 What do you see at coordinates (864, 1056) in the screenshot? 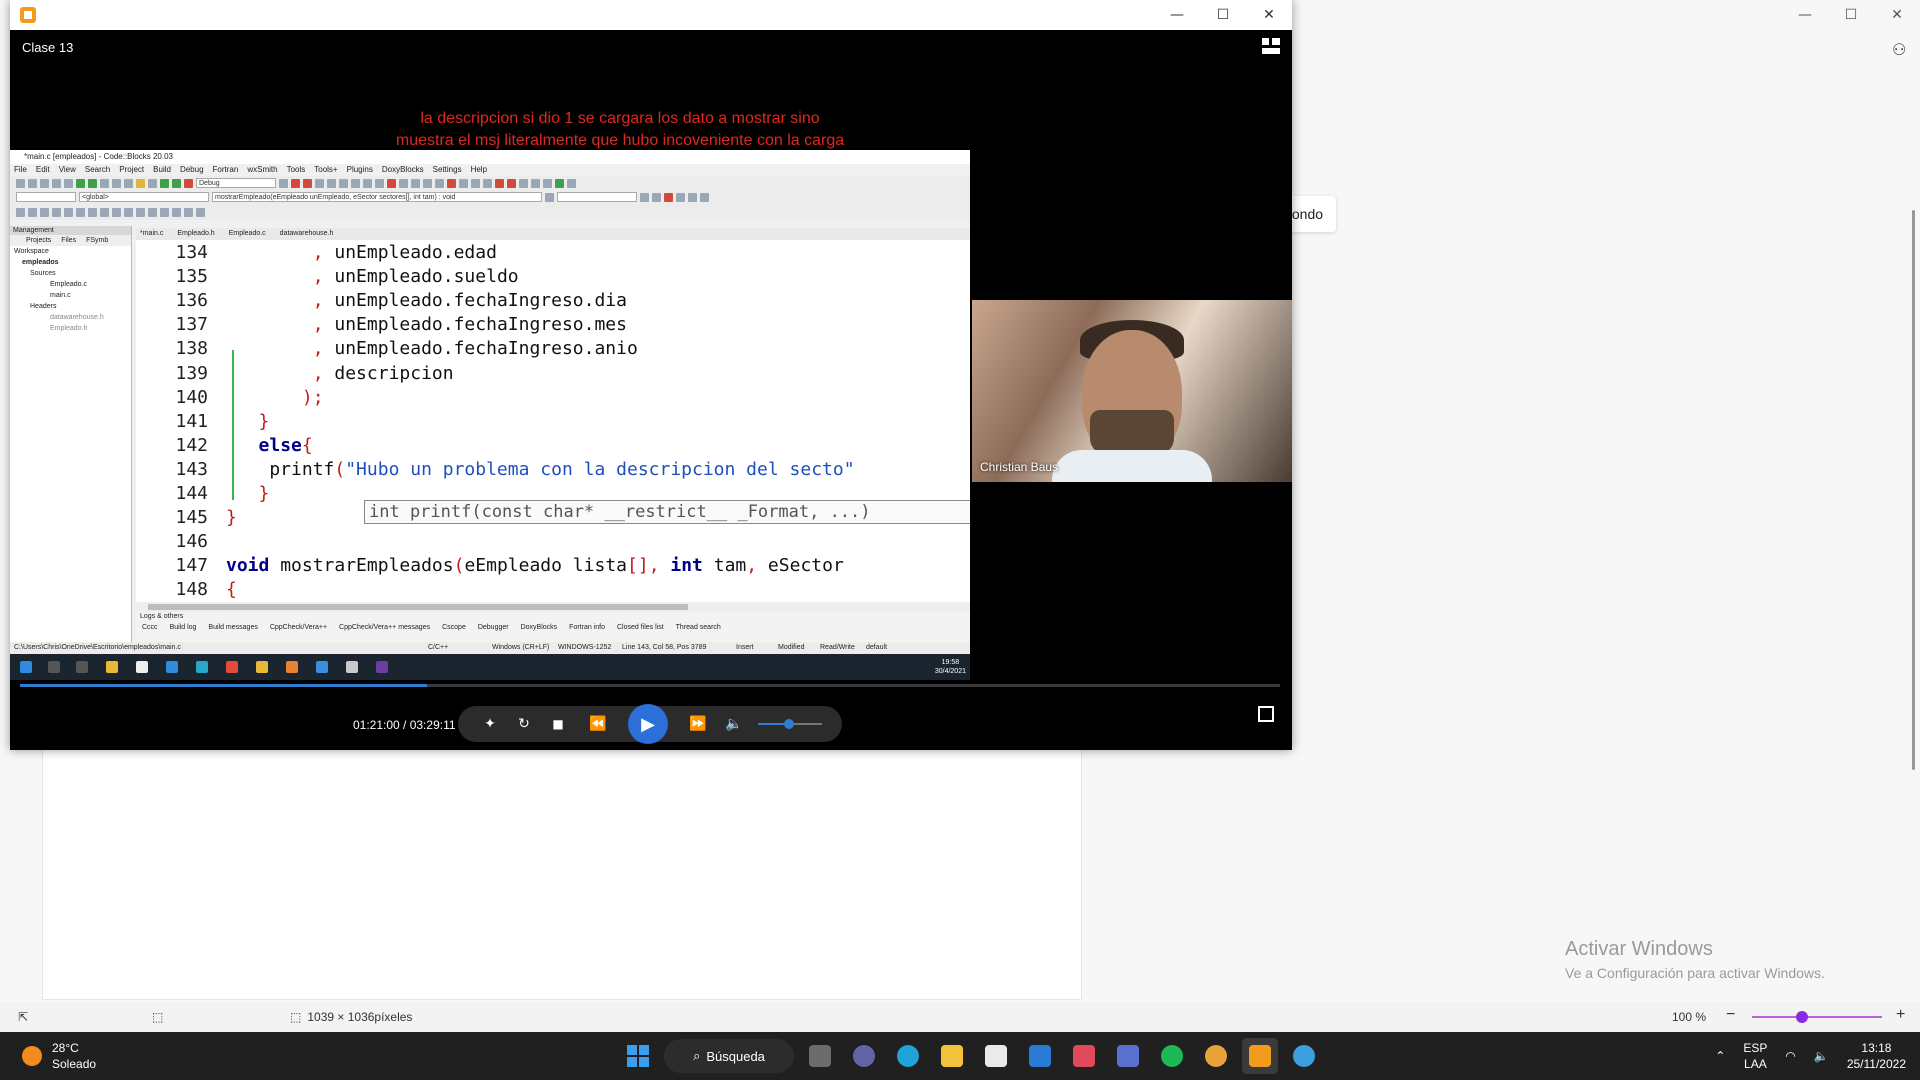
I see `teams-icon` at bounding box center [864, 1056].